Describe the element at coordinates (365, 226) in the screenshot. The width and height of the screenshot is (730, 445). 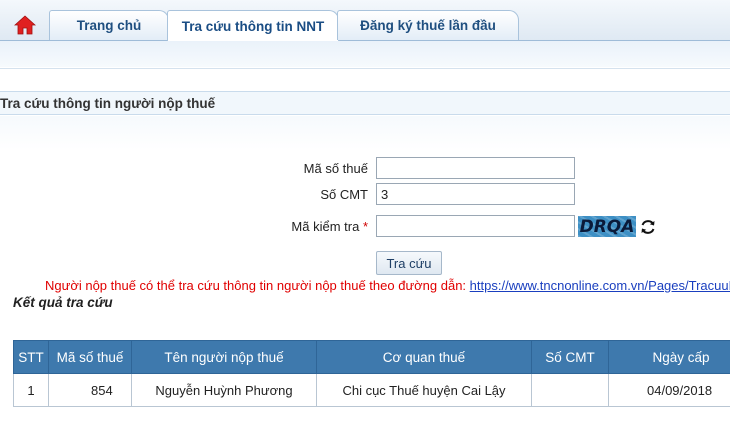
I see `required-mark: *` at that location.